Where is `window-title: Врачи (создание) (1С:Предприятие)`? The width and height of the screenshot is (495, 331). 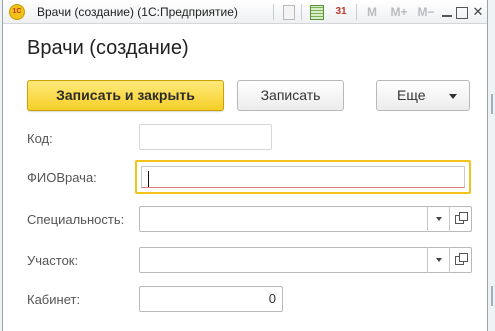 window-title: Врачи (создание) (1С:Предприятие) is located at coordinates (137, 12).